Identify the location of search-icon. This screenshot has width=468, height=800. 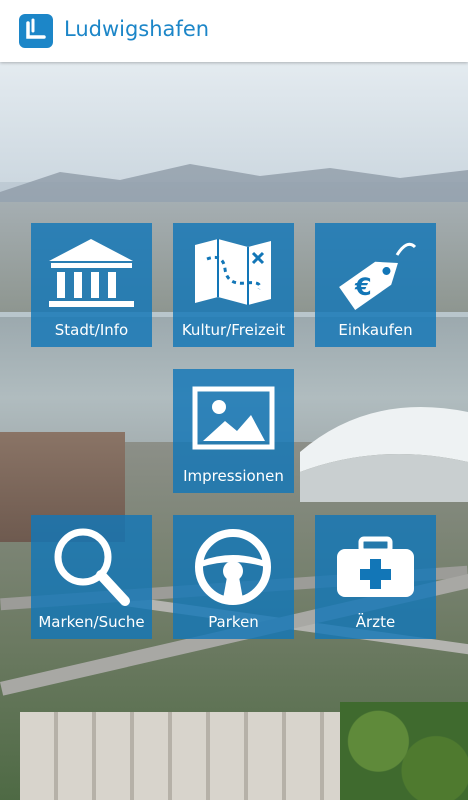
(92, 567).